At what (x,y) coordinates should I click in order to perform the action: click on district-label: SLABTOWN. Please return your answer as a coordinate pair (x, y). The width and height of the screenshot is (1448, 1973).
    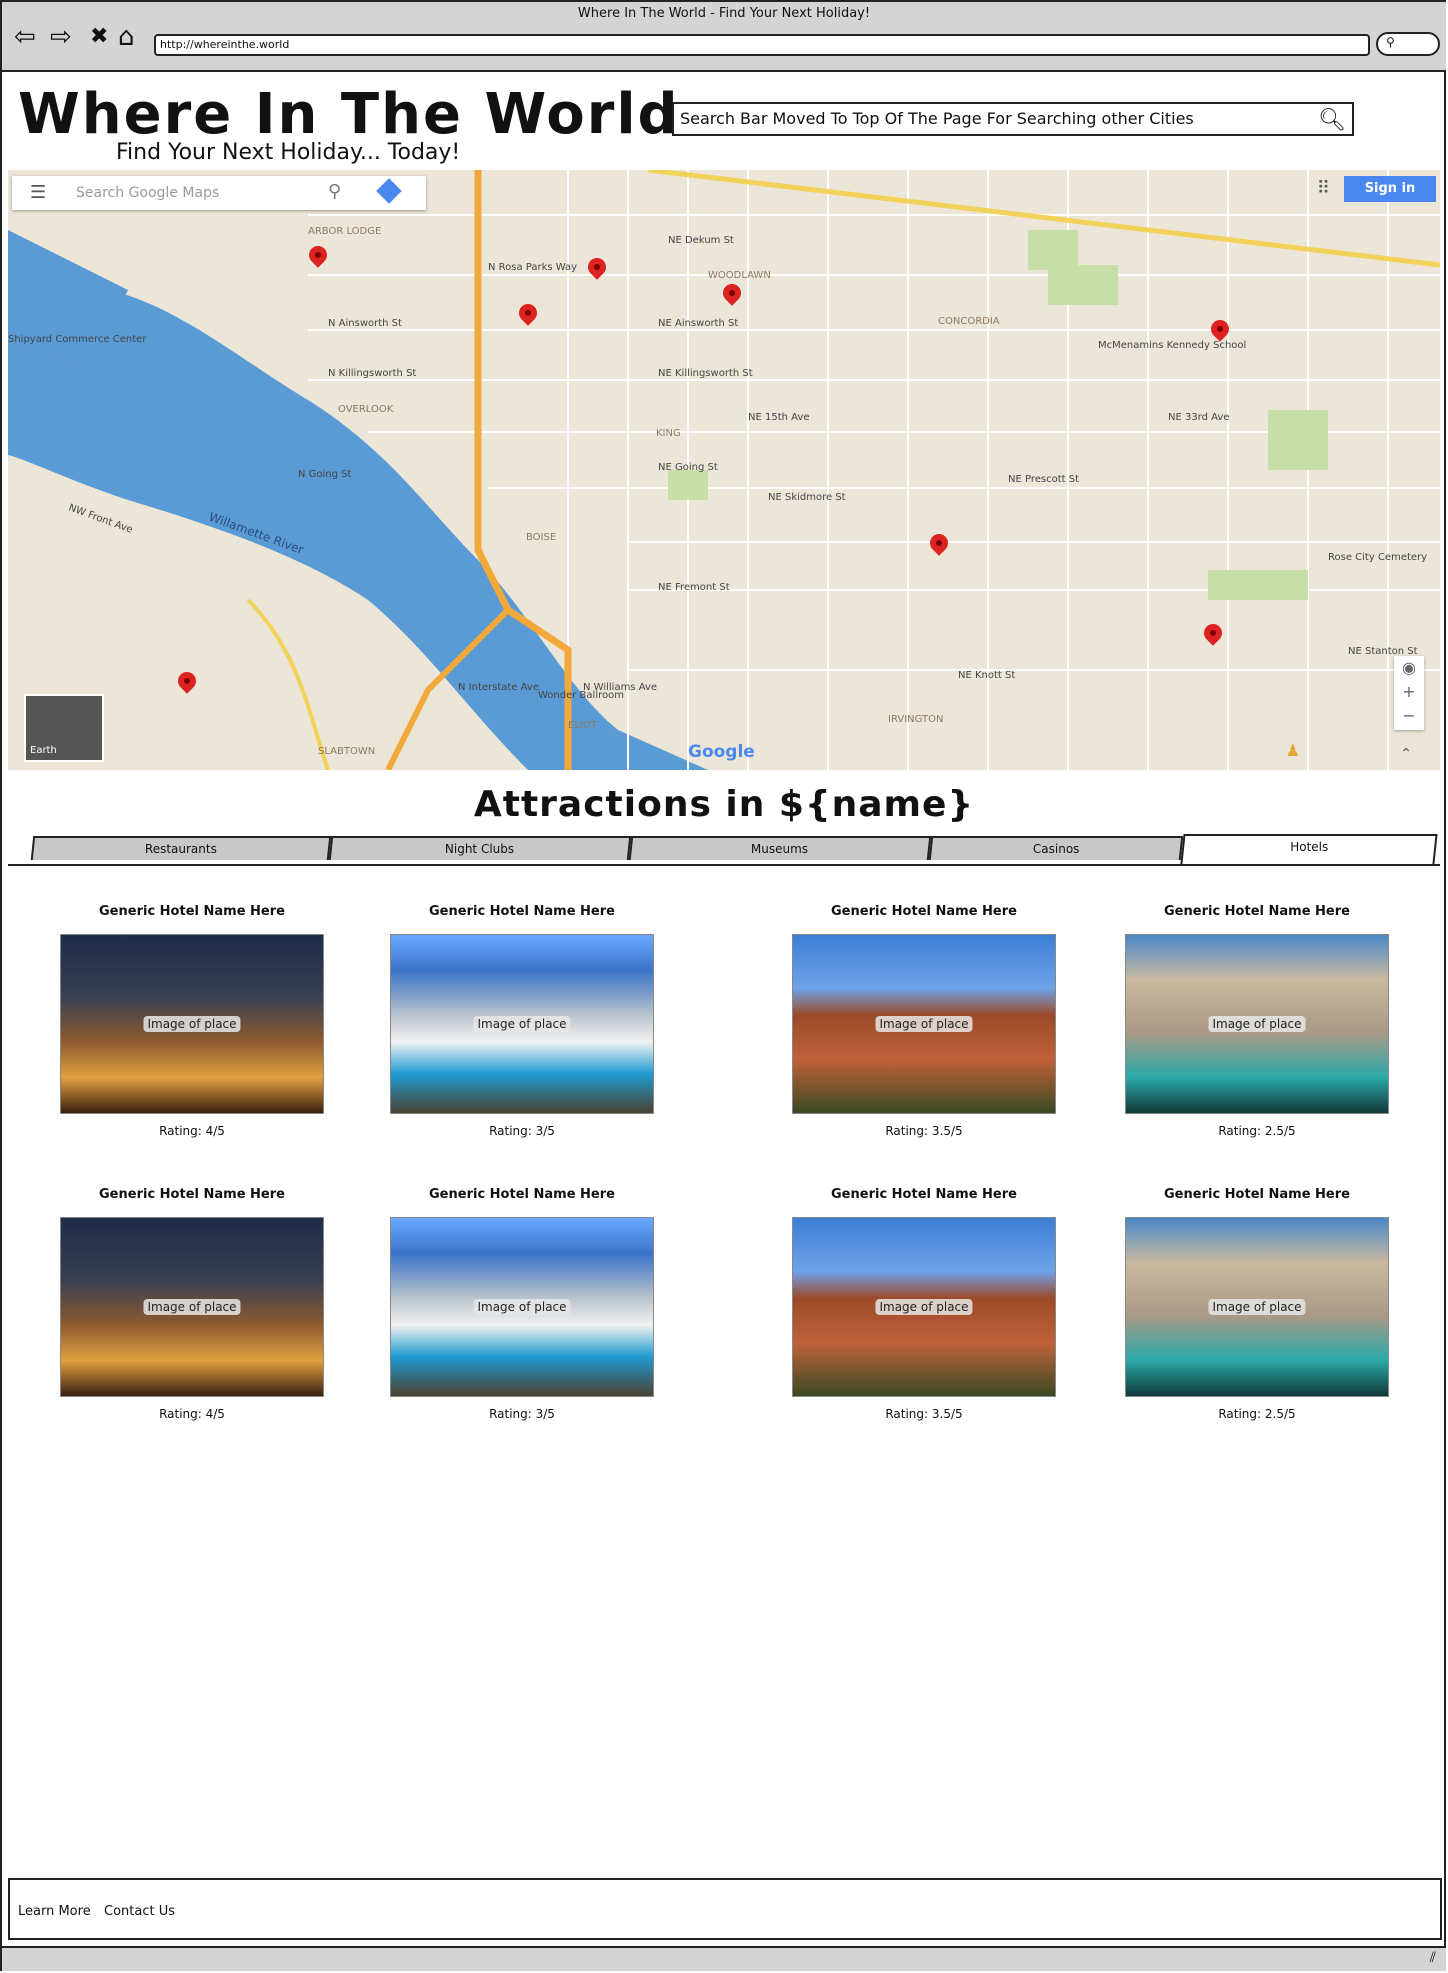
    Looking at the image, I should click on (346, 751).